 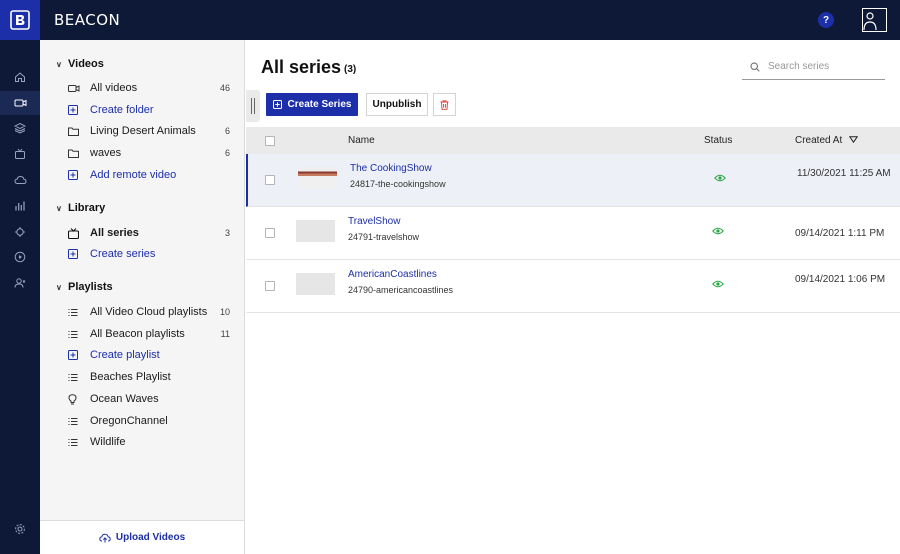 I want to click on column-created-at: Created At, so click(x=827, y=140).